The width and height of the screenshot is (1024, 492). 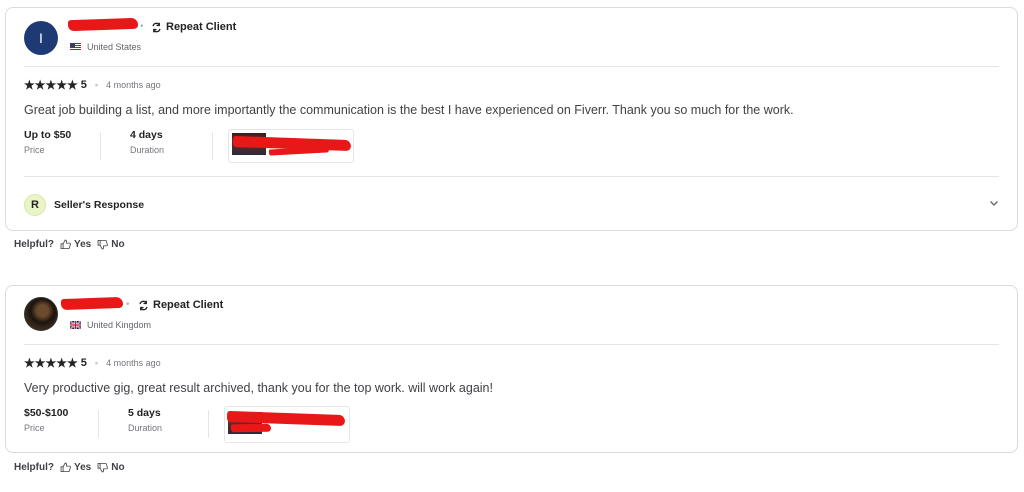 What do you see at coordinates (994, 203) in the screenshot?
I see `chevron-down-icon` at bounding box center [994, 203].